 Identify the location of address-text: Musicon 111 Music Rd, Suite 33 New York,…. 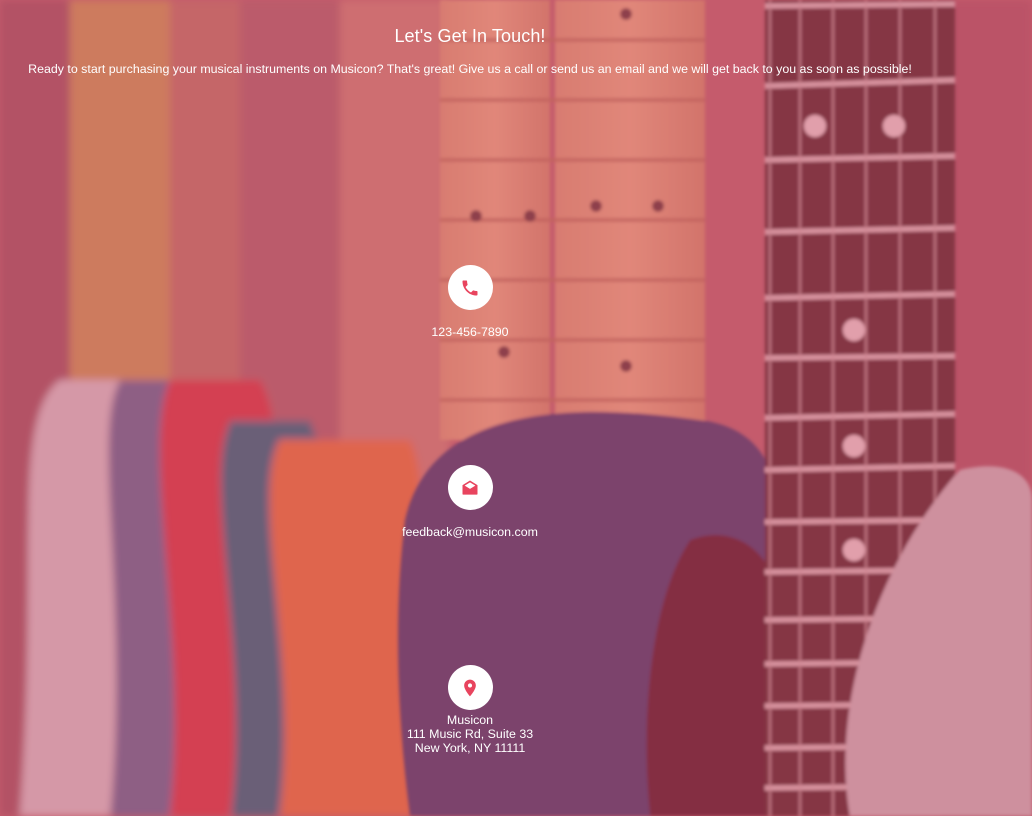
(470, 734).